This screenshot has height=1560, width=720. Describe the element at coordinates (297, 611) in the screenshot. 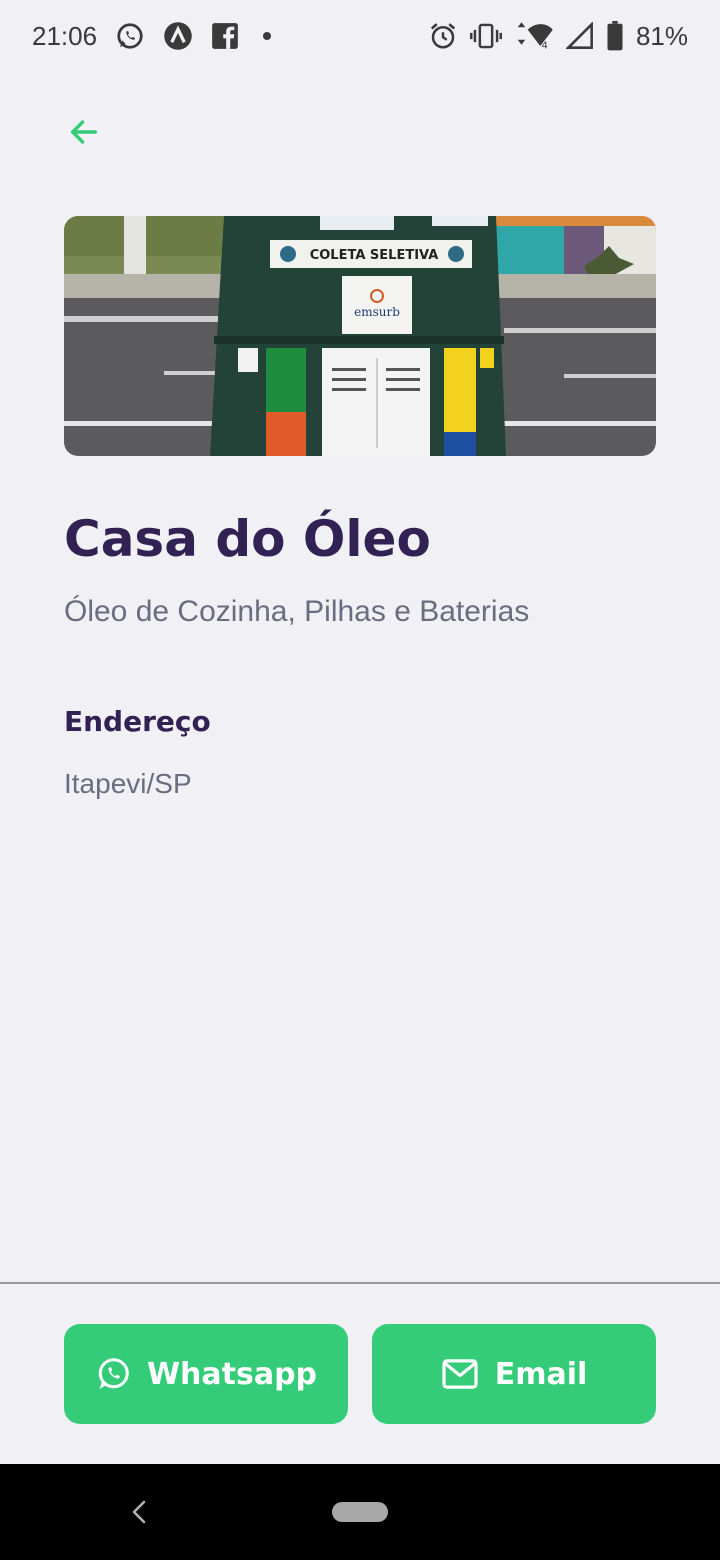

I see `point-items: Óleo de Cozinha, Pilhas e Baterias` at that location.